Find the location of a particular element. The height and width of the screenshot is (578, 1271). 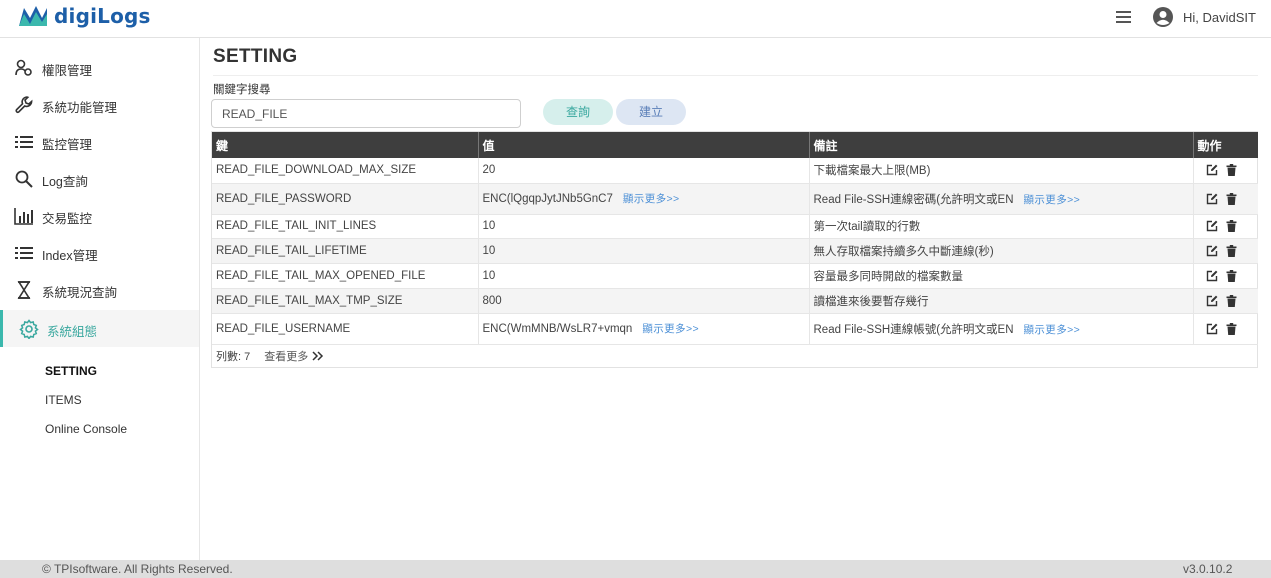

sidebar-item-label: Index管理 is located at coordinates (70, 256).